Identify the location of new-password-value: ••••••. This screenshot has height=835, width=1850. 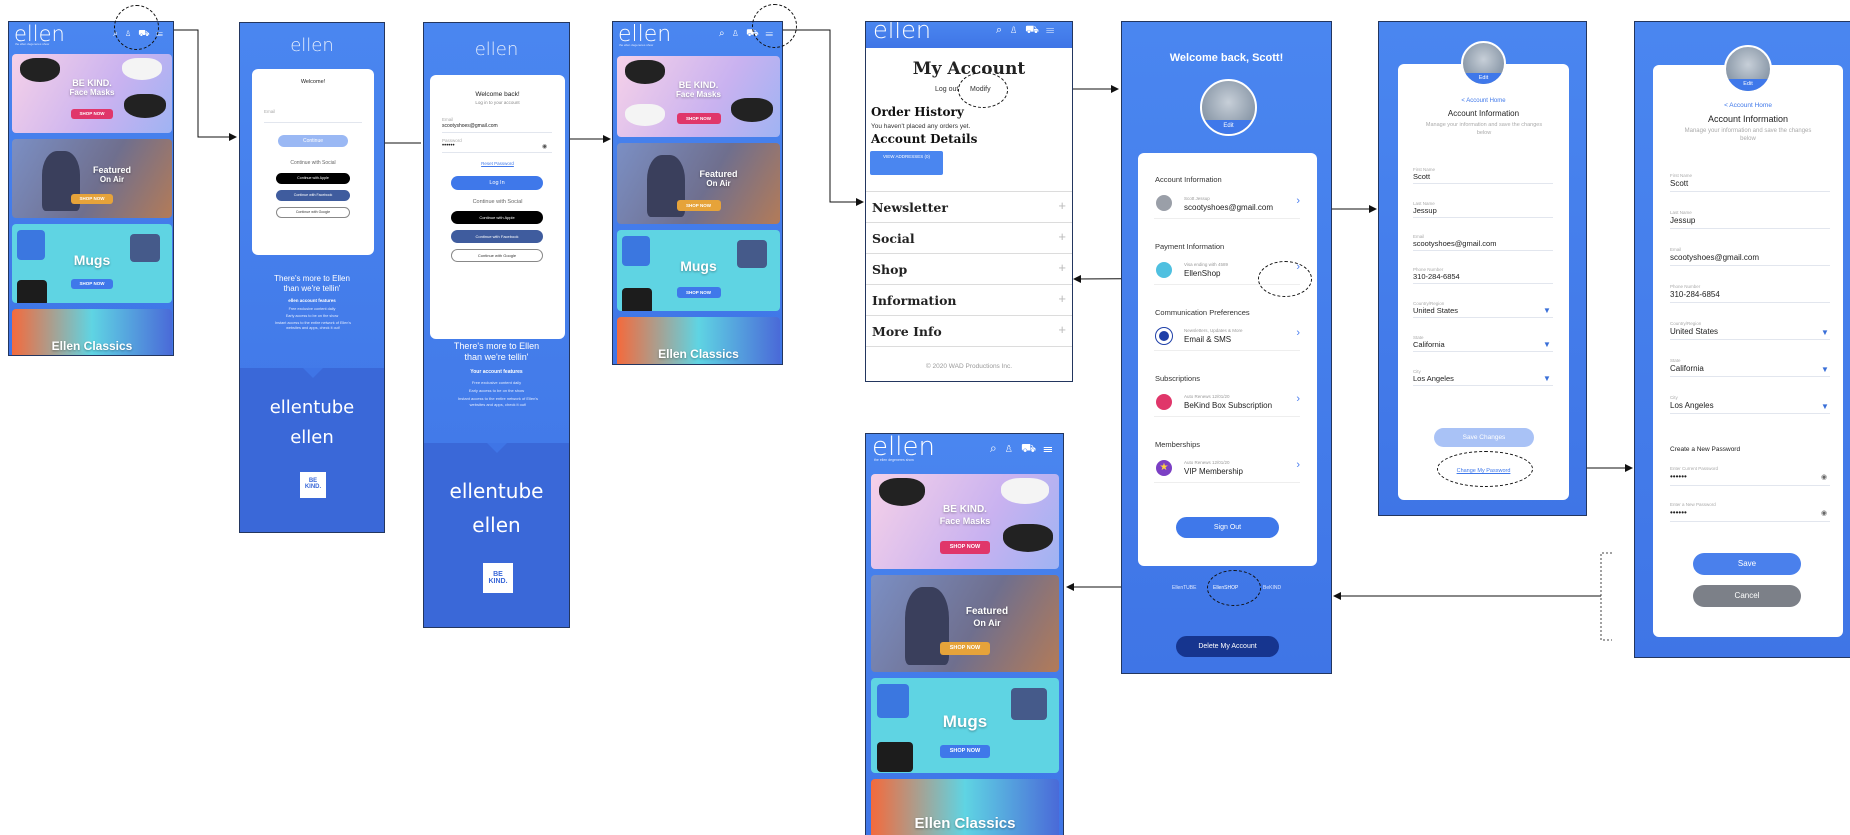
(1678, 512).